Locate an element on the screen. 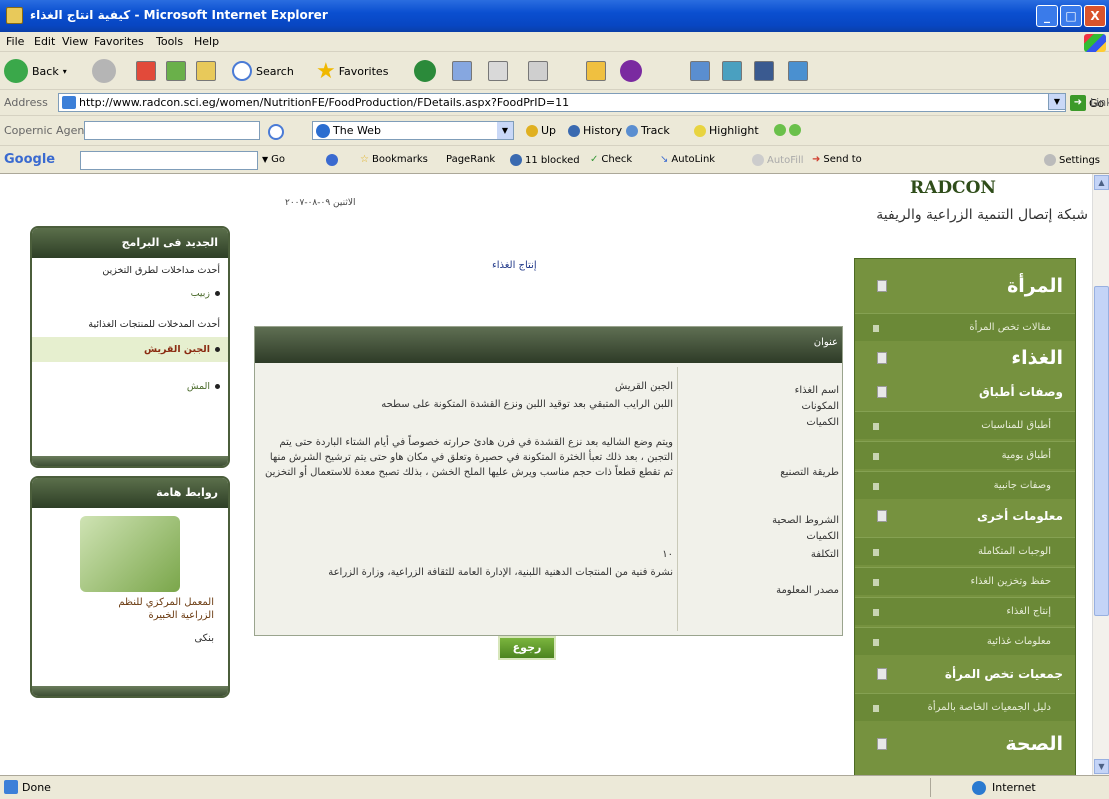 The height and width of the screenshot is (799, 1109). search-button: Search is located at coordinates (263, 71).